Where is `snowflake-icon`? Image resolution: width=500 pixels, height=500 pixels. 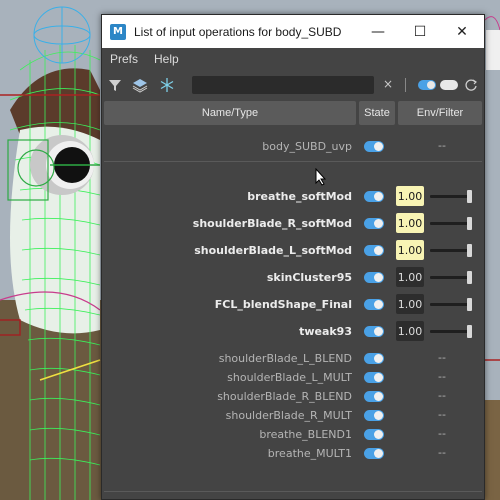
snowflake-icon is located at coordinates (167, 85).